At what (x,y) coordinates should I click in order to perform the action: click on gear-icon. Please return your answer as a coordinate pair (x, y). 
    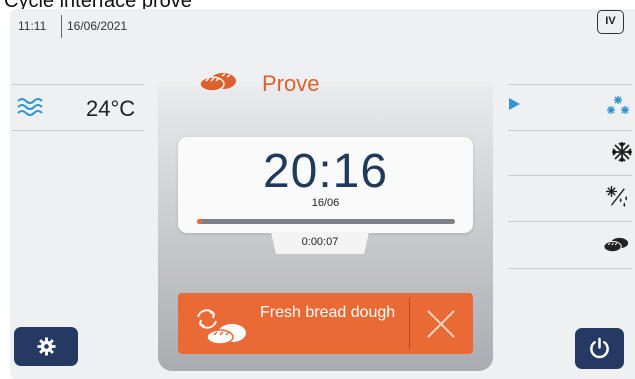
    Looking at the image, I should click on (46, 346).